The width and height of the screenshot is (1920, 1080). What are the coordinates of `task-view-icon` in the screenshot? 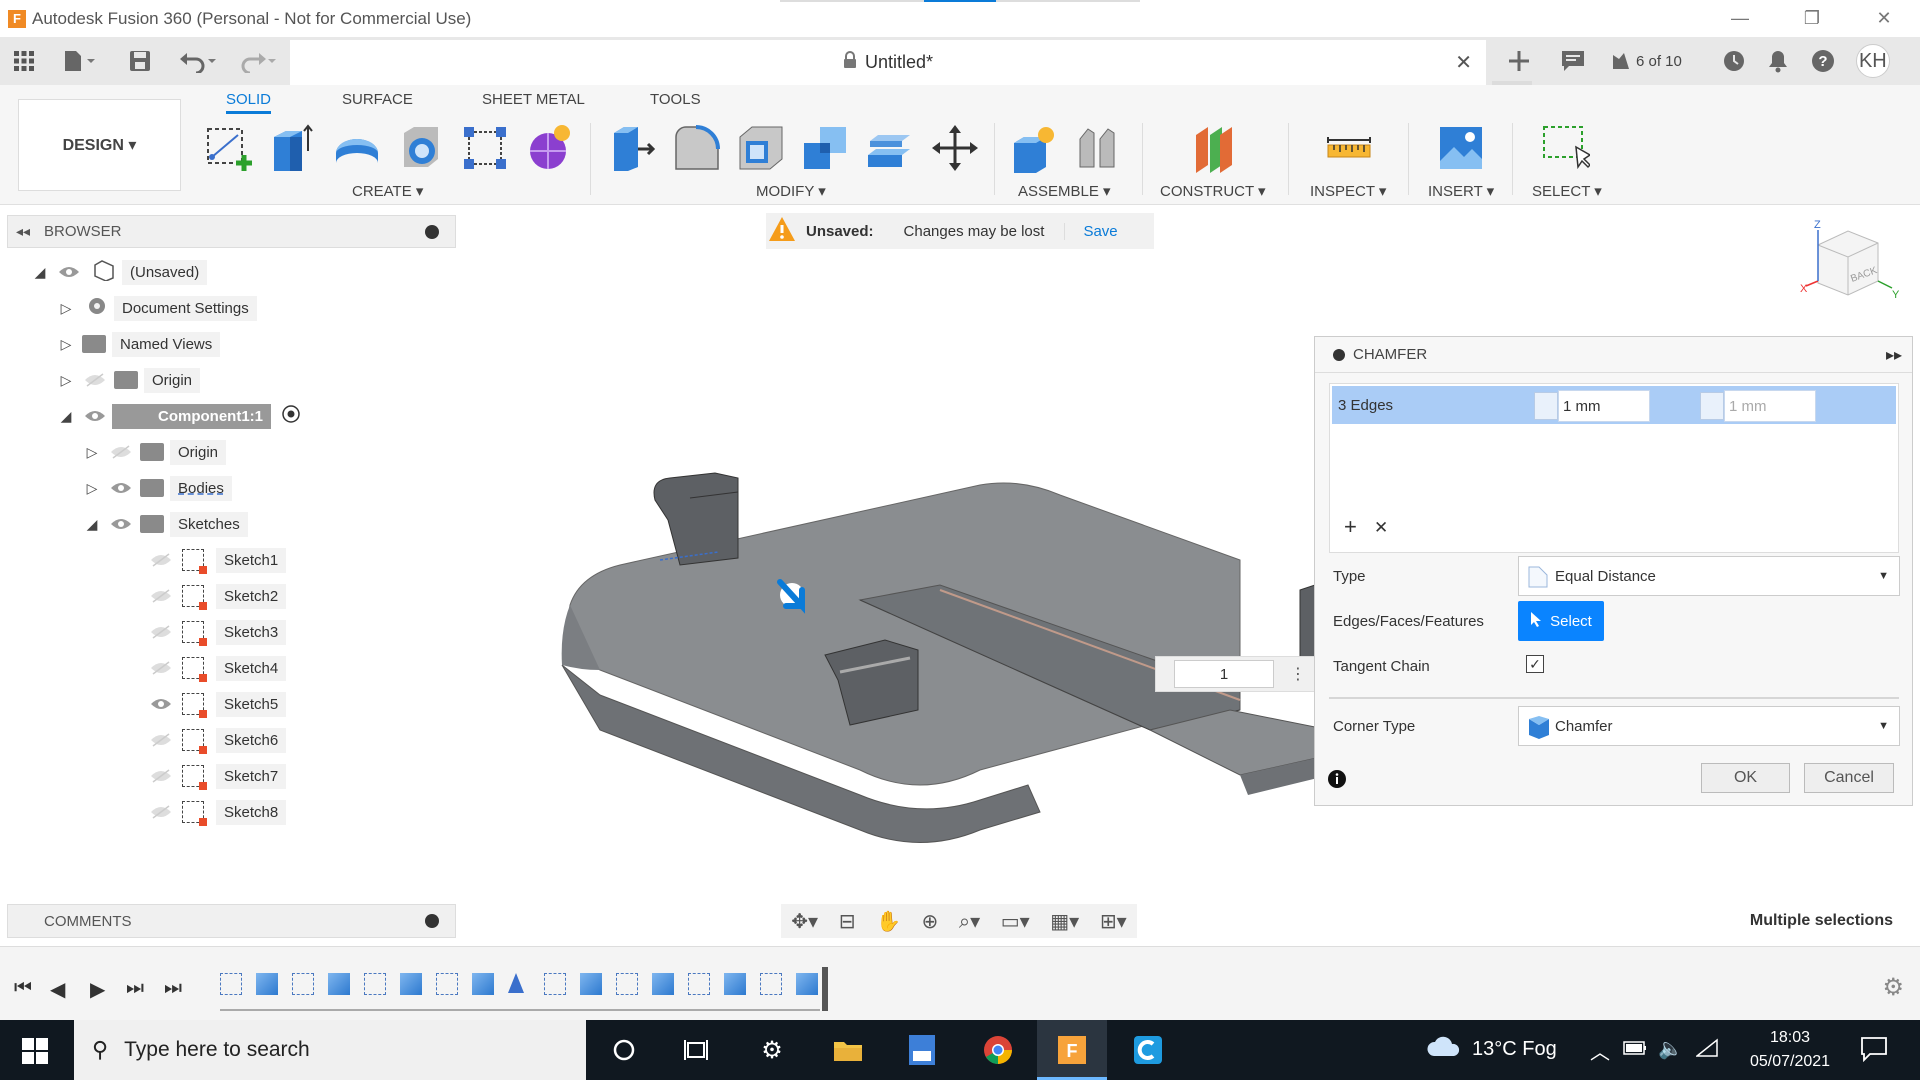 It's located at (696, 1050).